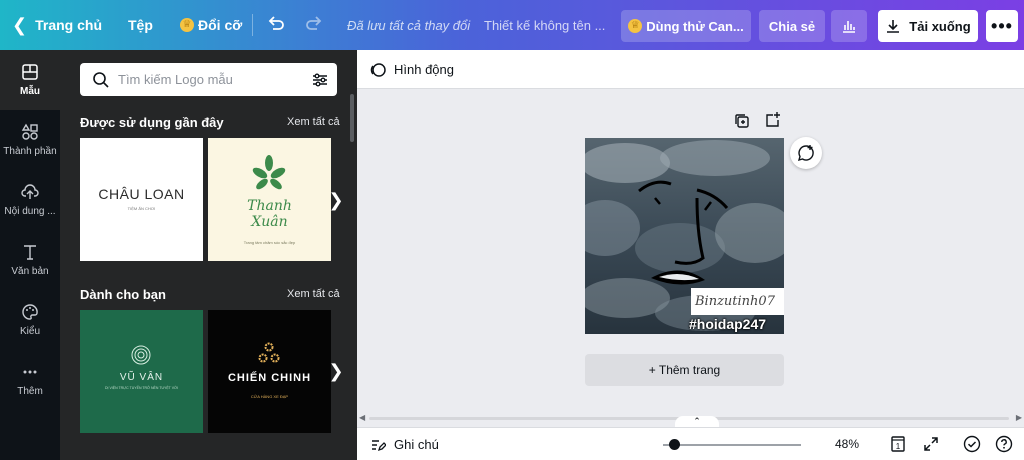 This screenshot has height=460, width=1024. I want to click on help-icon, so click(1004, 444).